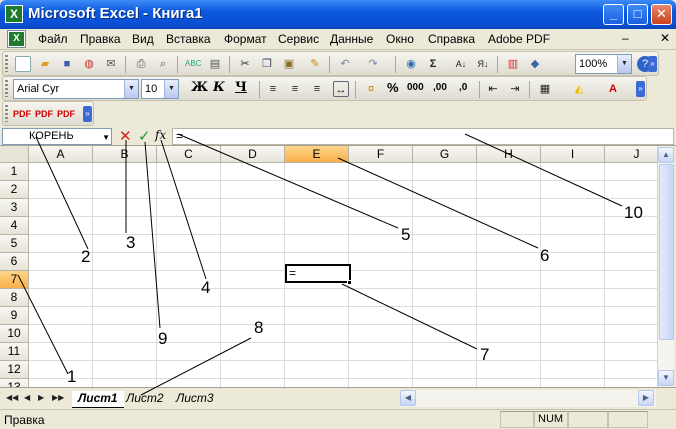 Image resolution: width=676 pixels, height=429 pixels. Describe the element at coordinates (14, 370) in the screenshot. I see `row-header-12: 12` at that location.